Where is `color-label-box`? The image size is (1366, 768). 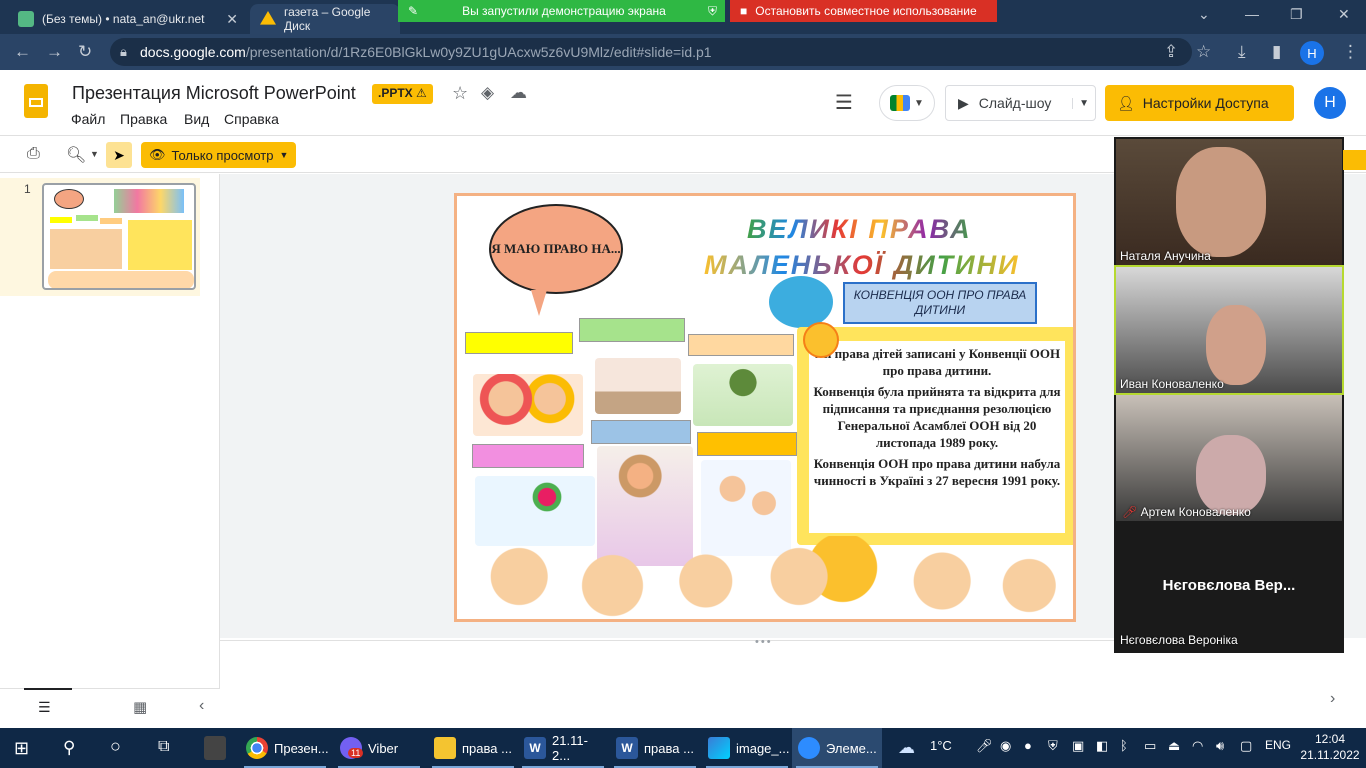
color-label-box is located at coordinates (747, 444).